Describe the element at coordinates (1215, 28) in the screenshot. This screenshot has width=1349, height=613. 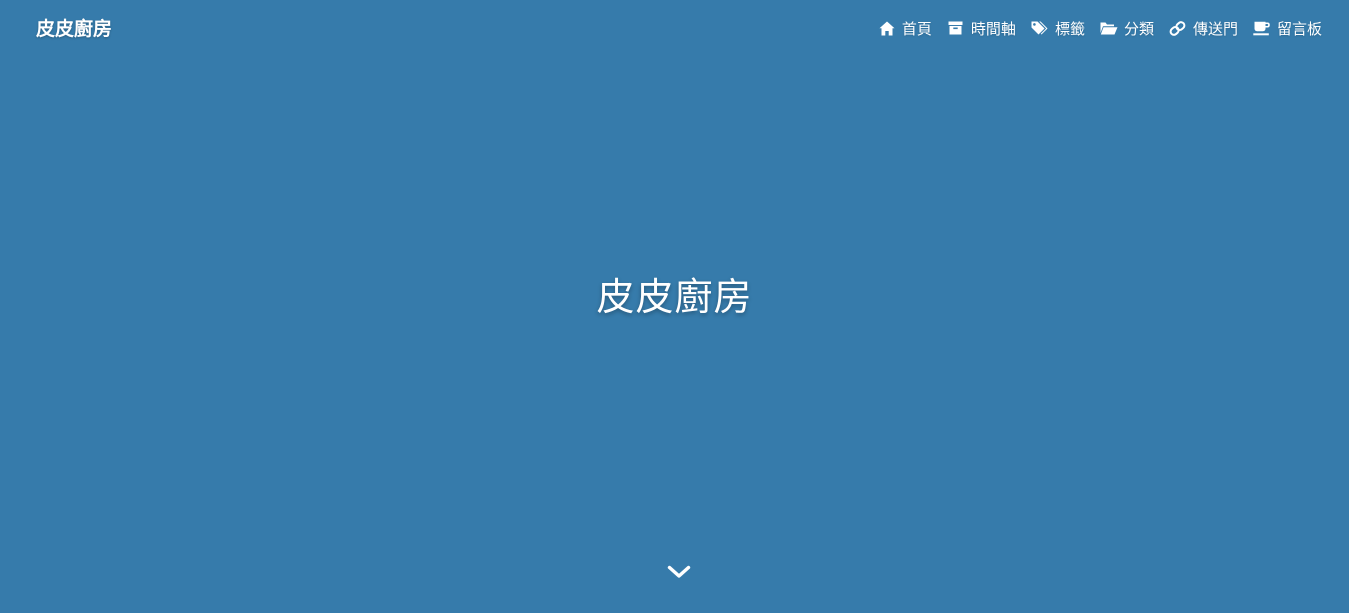
I see `menu-item-label: 傳送門` at that location.